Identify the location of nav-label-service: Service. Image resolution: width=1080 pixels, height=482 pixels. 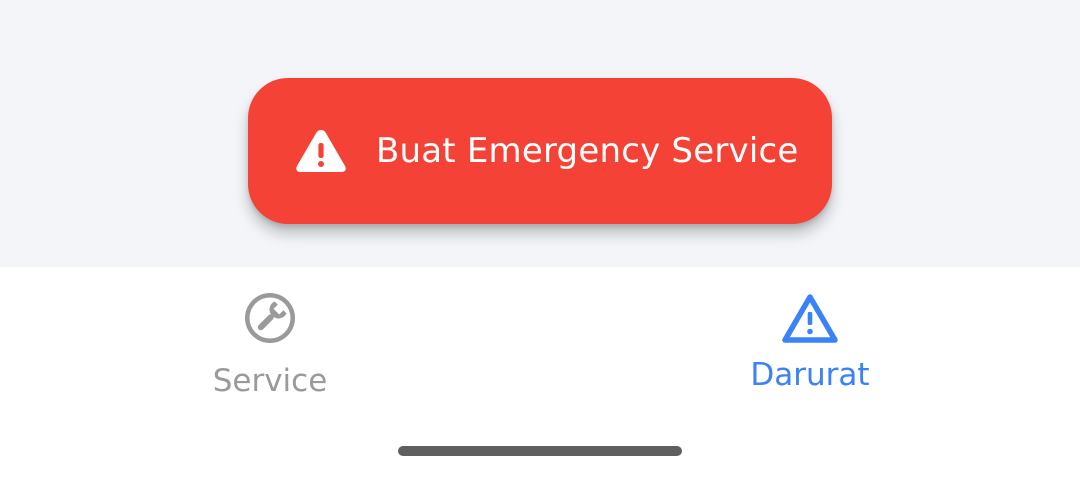
(270, 381).